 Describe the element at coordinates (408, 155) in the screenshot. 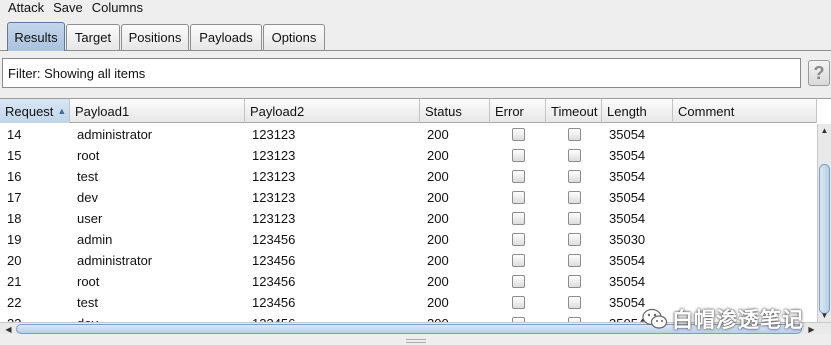

I see `table-row: 15 root 123123 200 35054` at that location.